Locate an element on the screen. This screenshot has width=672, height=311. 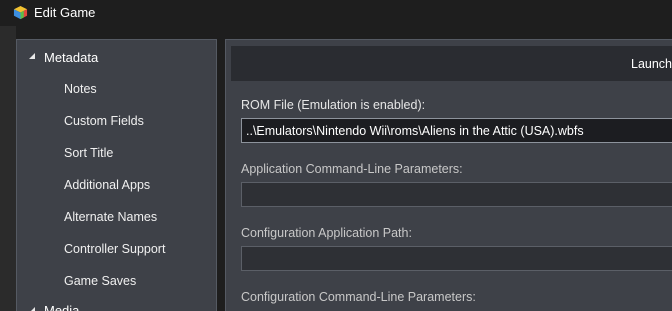
tree-group-media: Media is located at coordinates (116, 304).